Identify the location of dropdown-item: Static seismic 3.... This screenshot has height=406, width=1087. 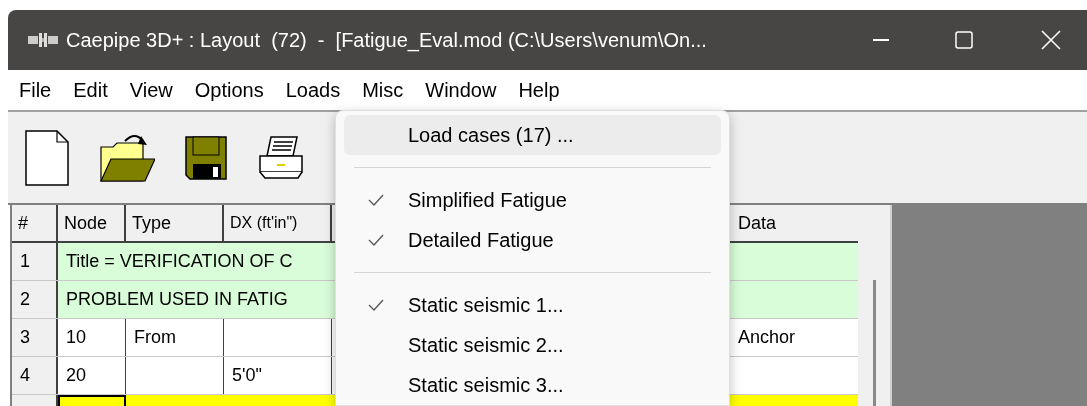
(532, 385).